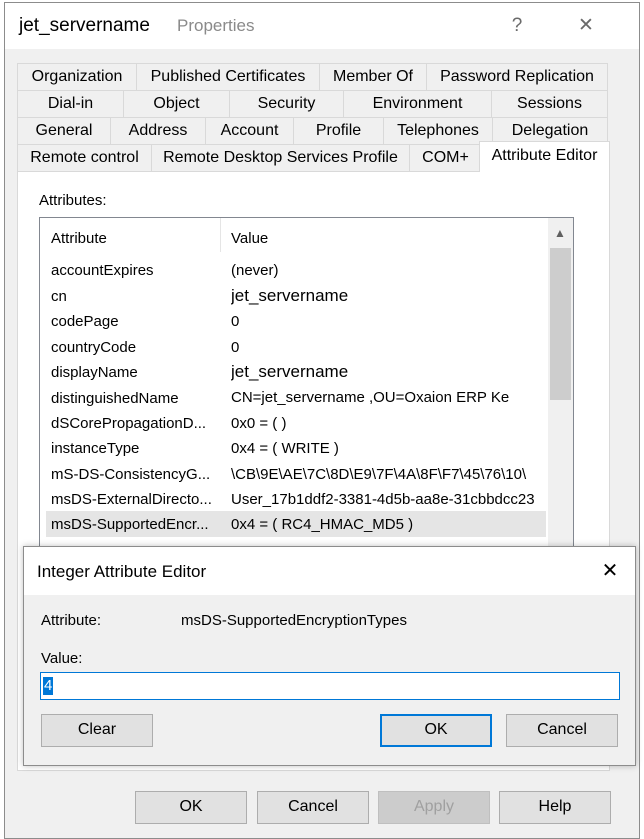 The image size is (644, 839). I want to click on dialog-cancel-button: Cancel, so click(562, 730).